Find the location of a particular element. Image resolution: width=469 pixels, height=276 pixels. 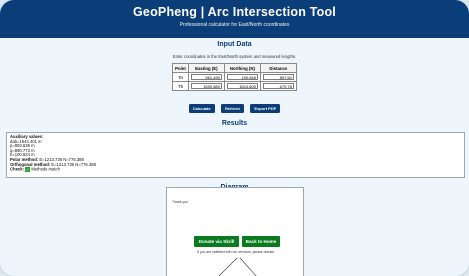

intersection-diagram is located at coordinates (237, 266).